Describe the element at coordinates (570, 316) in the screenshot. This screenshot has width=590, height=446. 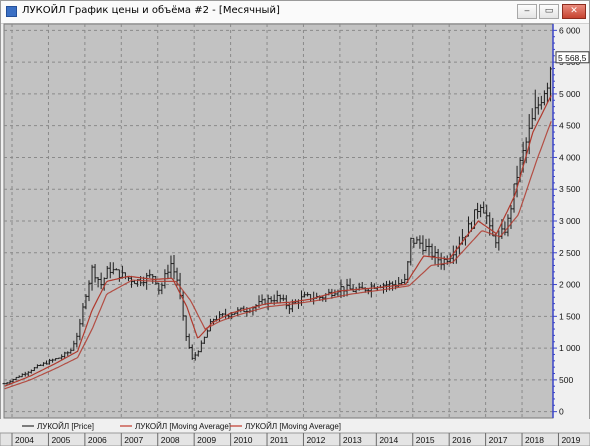
I see `y-tick-label: 1 500` at that location.